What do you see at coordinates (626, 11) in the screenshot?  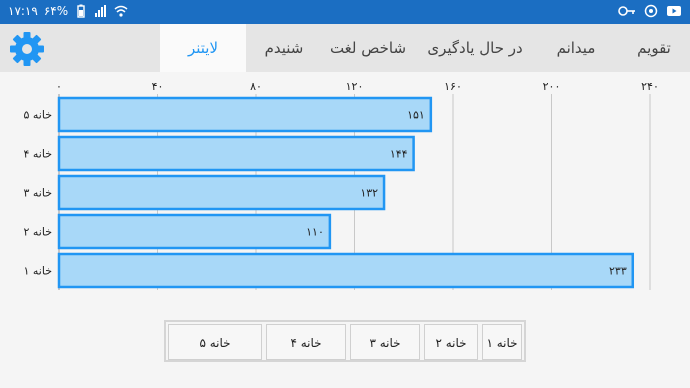 I see `key-icon` at bounding box center [626, 11].